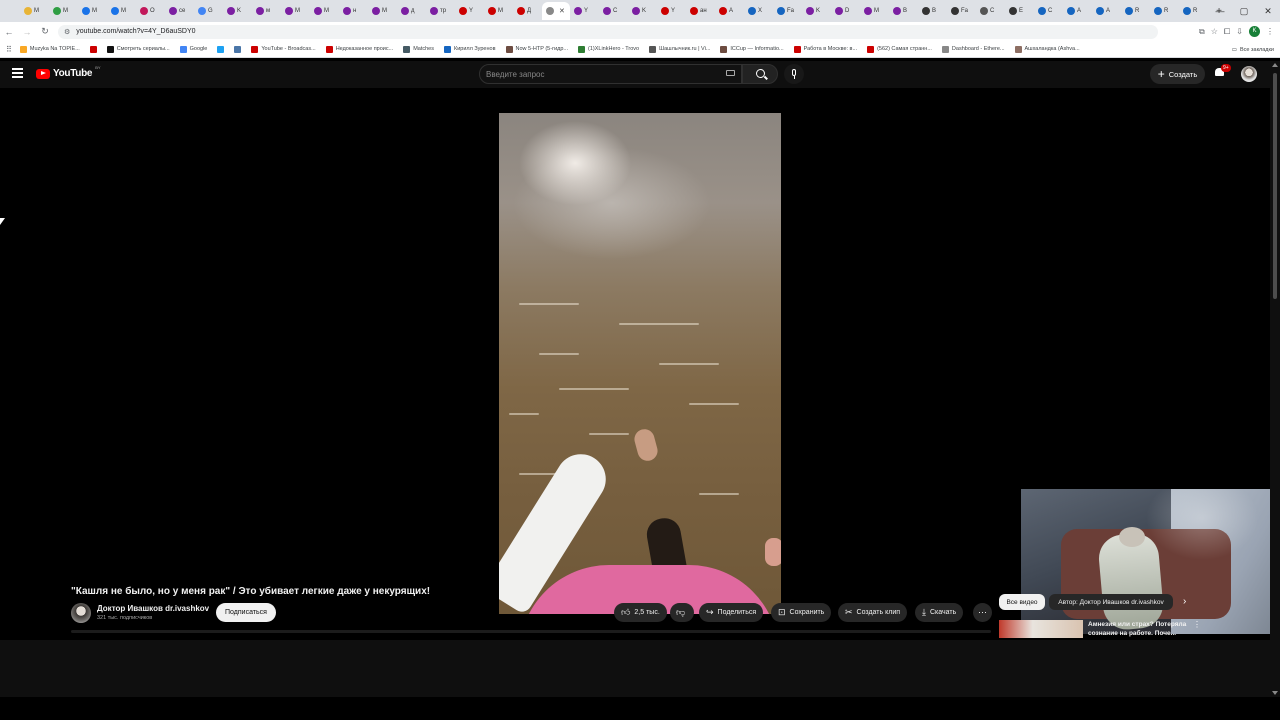 The height and width of the screenshot is (720, 1280). I want to click on browser-tab: ан, so click(700, 11).